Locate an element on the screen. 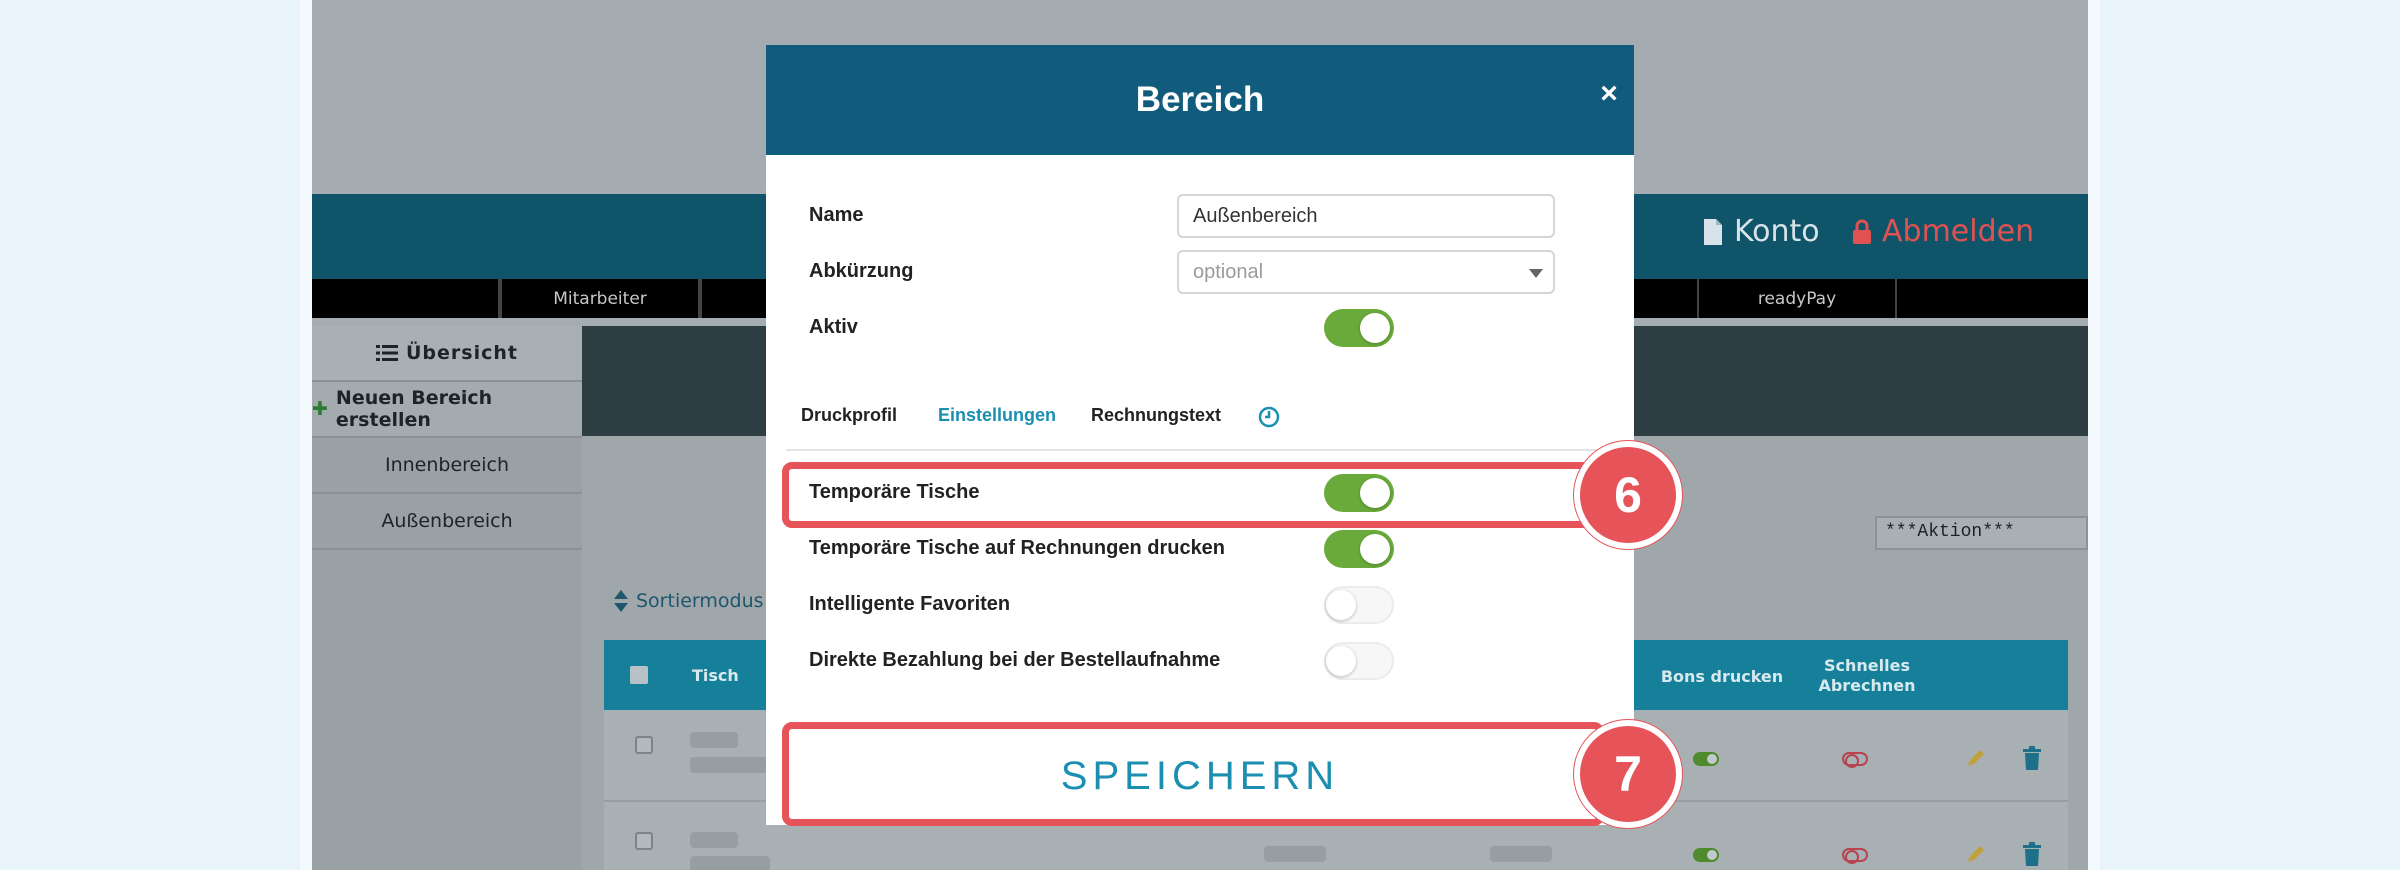 The image size is (2400, 870). column-header-schnelles: Schnelles Abrechnen is located at coordinates (1867, 676).